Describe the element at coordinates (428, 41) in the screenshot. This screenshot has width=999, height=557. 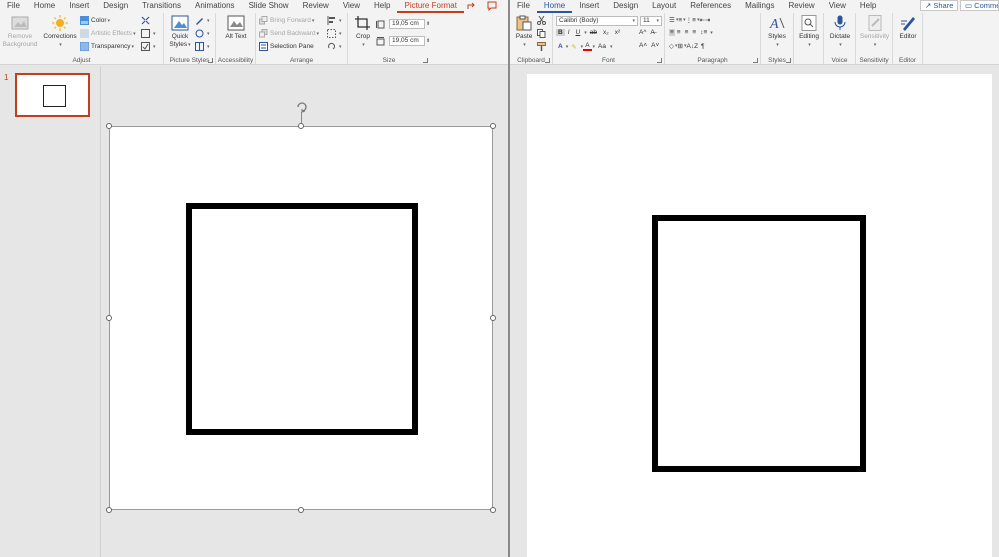
I see `width-spinner-icon: ⬍` at that location.